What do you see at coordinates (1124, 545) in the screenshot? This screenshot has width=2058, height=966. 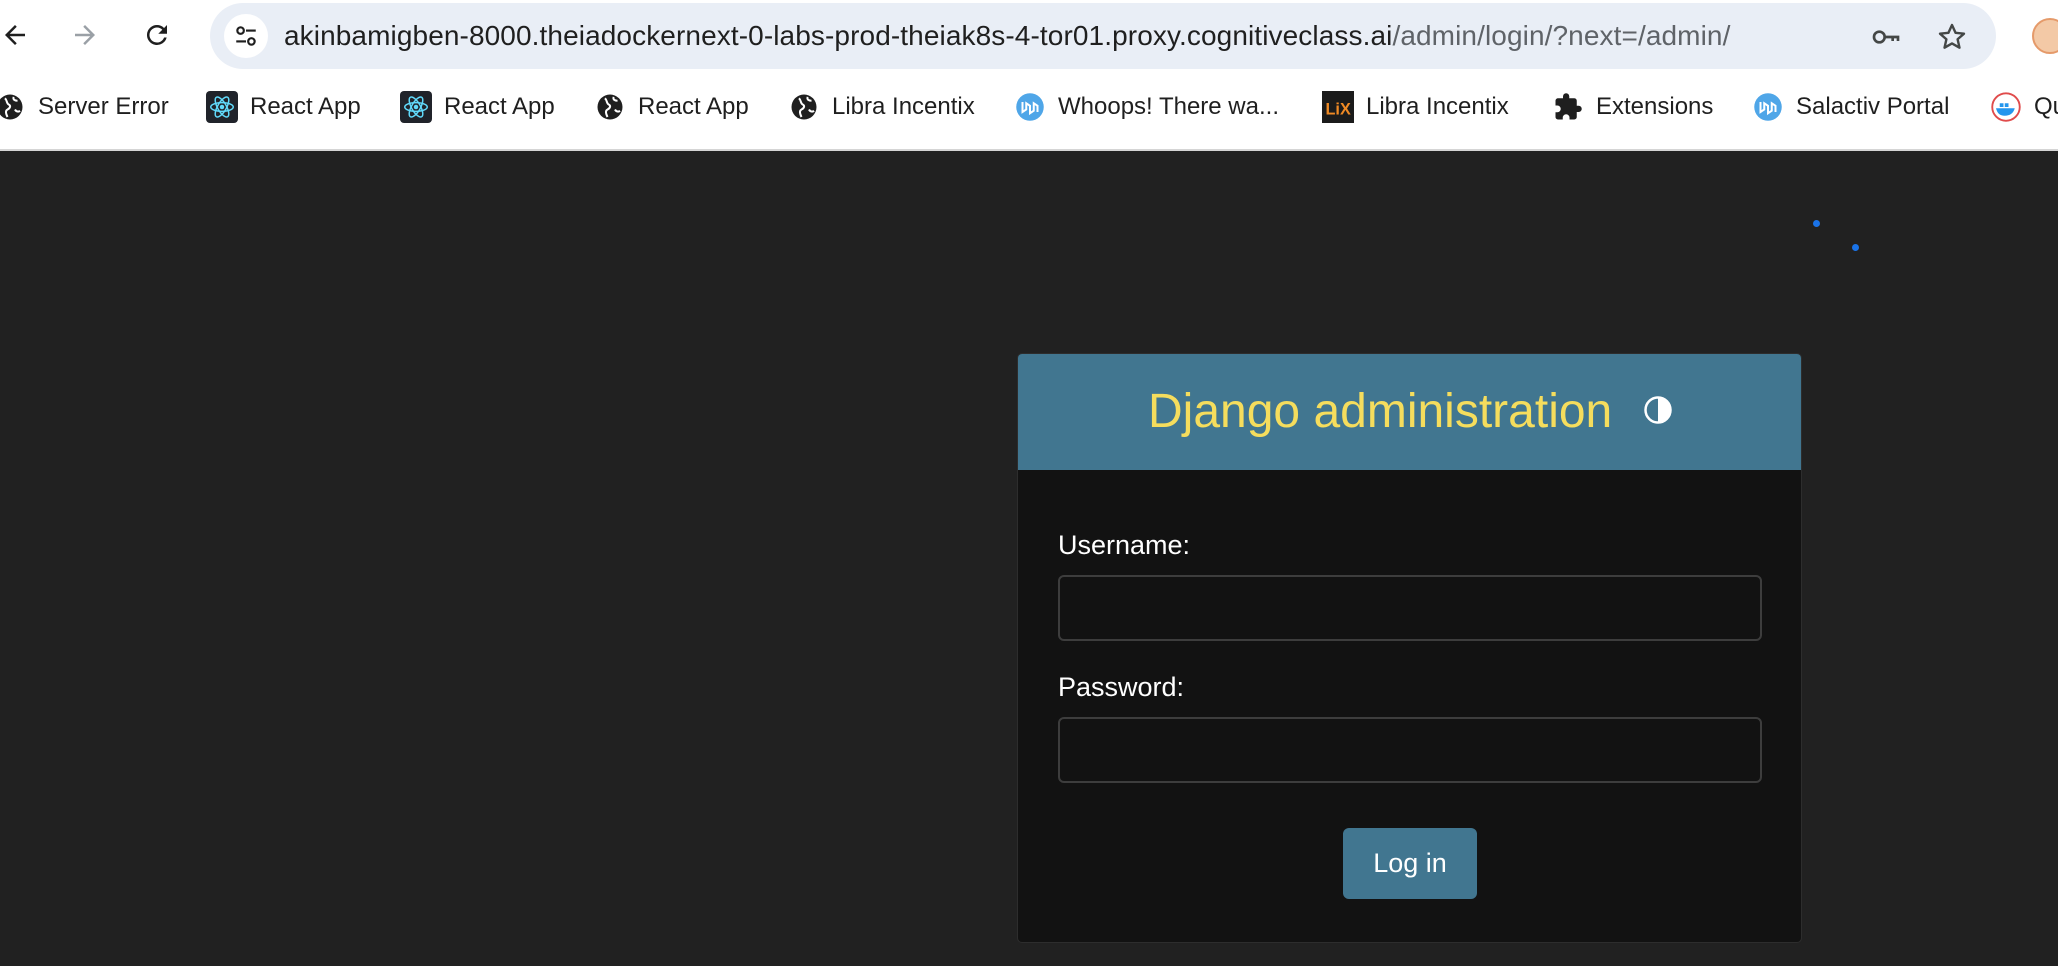 I see `username-label: Username:` at bounding box center [1124, 545].